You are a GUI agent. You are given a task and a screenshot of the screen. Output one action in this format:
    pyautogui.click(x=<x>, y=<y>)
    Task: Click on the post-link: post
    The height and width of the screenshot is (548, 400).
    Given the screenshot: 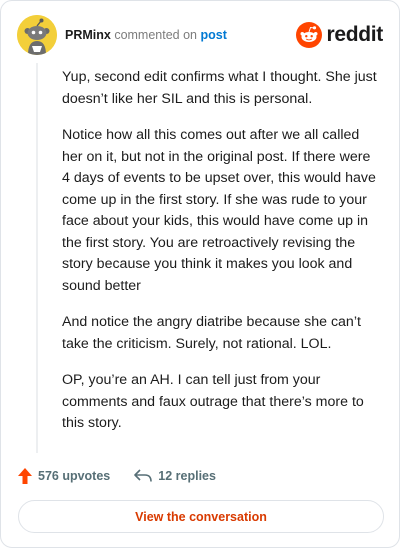 What is the action you would take?
    pyautogui.click(x=213, y=35)
    